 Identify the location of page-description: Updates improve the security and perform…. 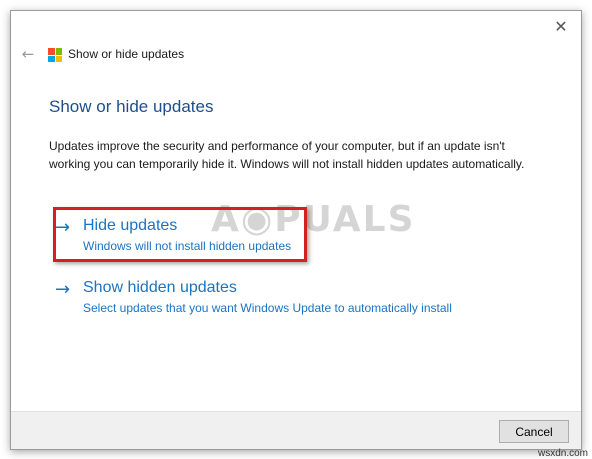
(287, 155).